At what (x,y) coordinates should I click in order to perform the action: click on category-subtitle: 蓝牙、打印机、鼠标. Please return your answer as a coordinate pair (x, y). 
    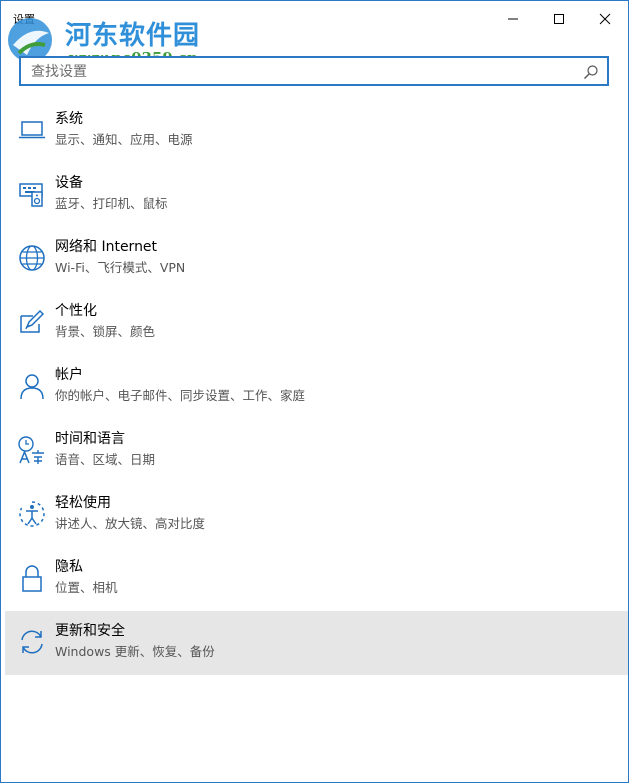
    Looking at the image, I should click on (111, 203).